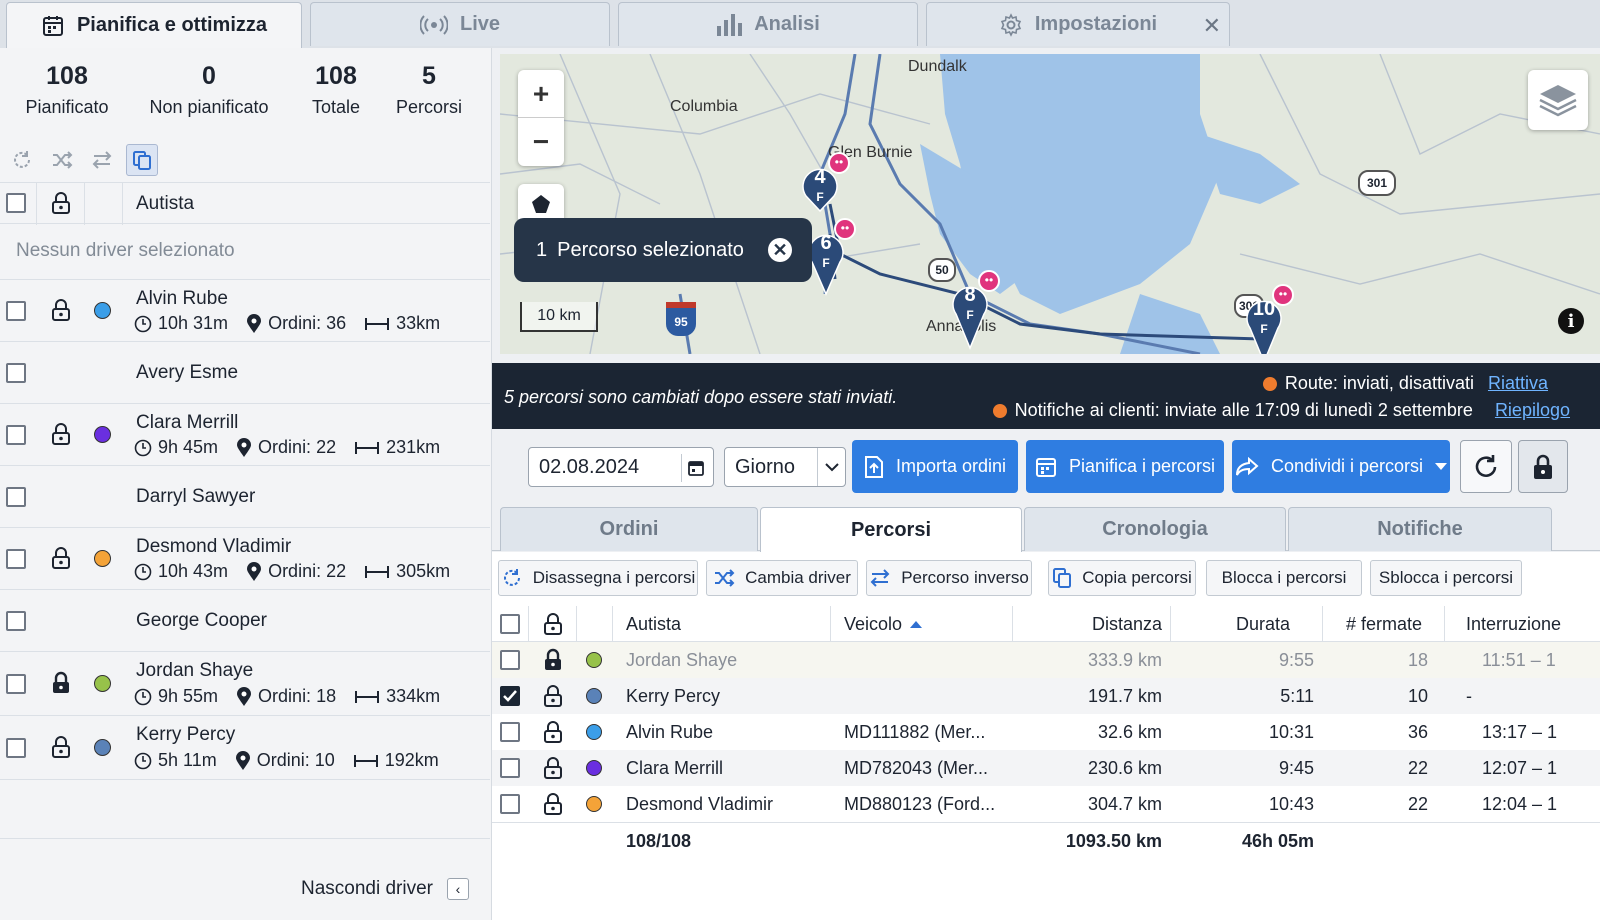  I want to click on col-break: Interruzione, so click(1513, 624).